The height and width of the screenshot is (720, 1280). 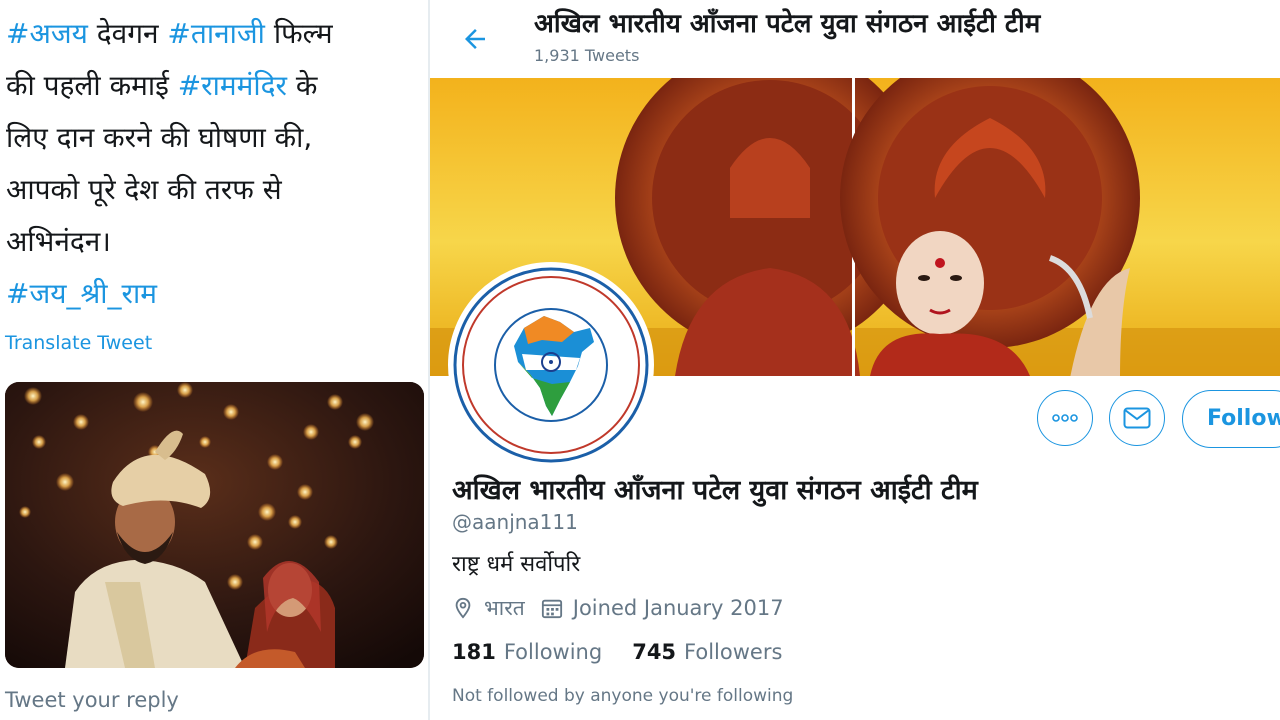 What do you see at coordinates (623, 696) in the screenshot?
I see `not-followed-notice: Not followed by anyone you're following` at bounding box center [623, 696].